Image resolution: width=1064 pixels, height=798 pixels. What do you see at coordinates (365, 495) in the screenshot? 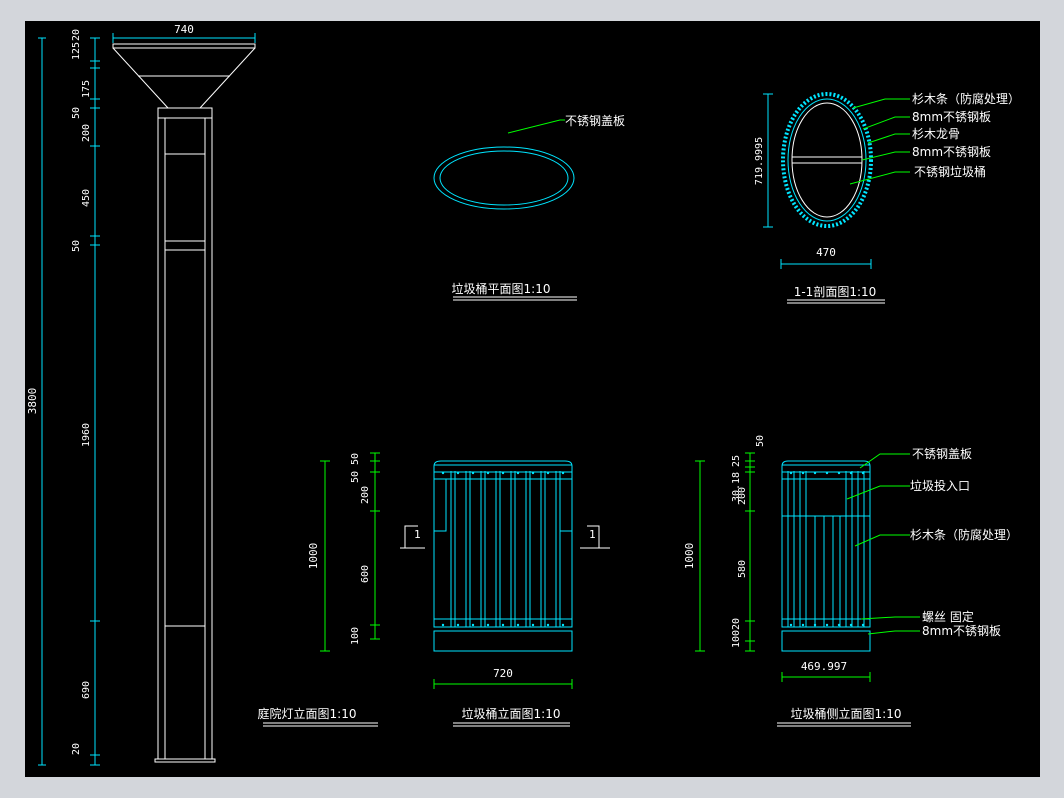
I see `front-seg-200: 200` at bounding box center [365, 495].